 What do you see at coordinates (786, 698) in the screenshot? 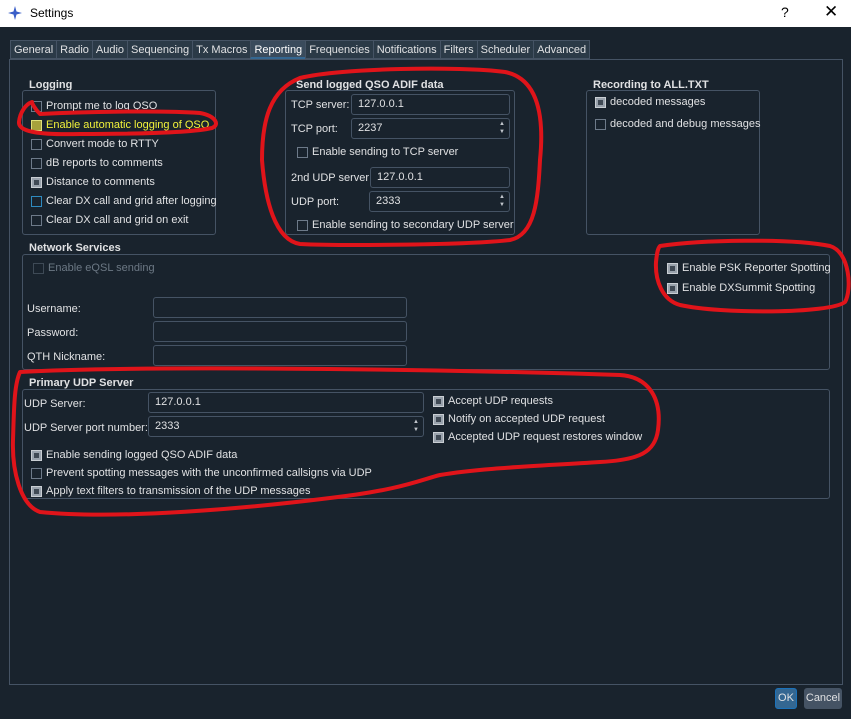
I see `ok-button: OK` at bounding box center [786, 698].